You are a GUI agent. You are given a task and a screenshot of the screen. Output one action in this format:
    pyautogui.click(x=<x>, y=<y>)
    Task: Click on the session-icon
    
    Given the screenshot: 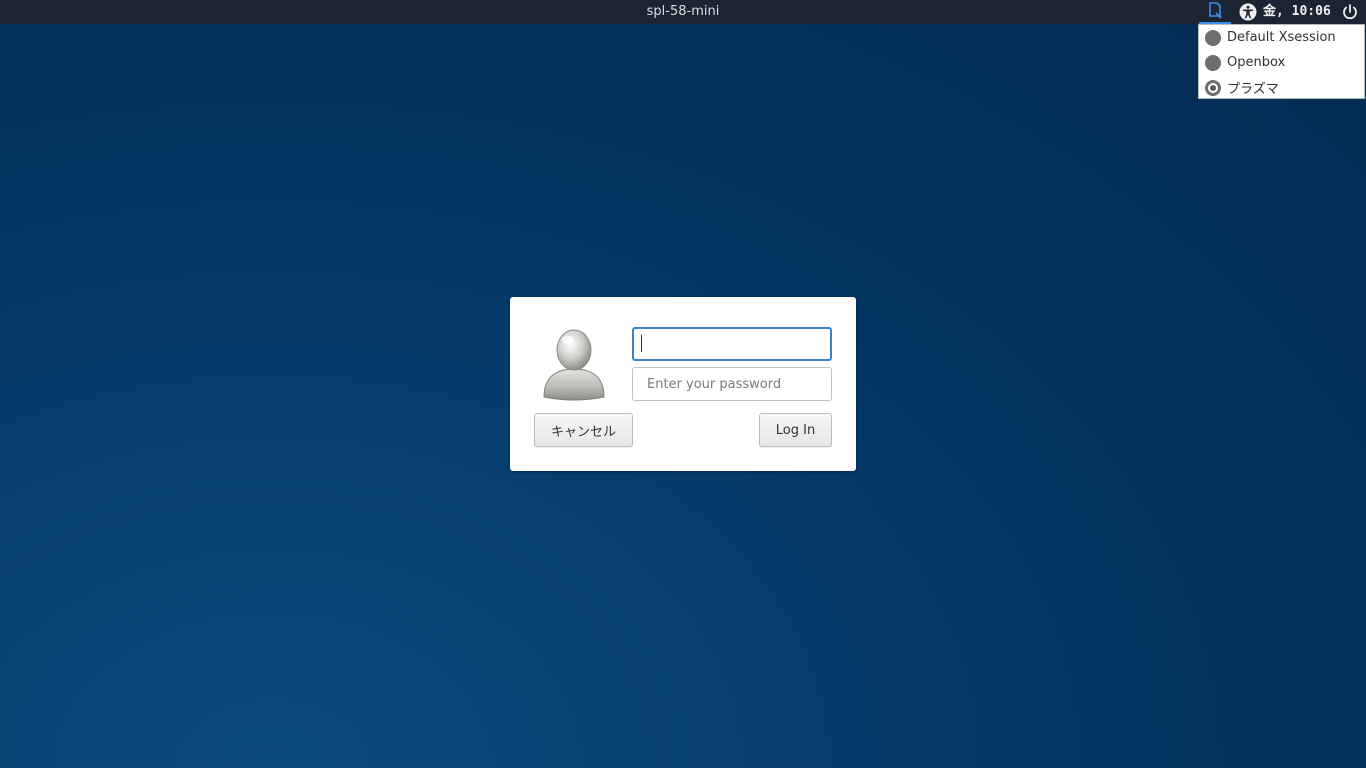 What is the action you would take?
    pyautogui.click(x=1215, y=10)
    